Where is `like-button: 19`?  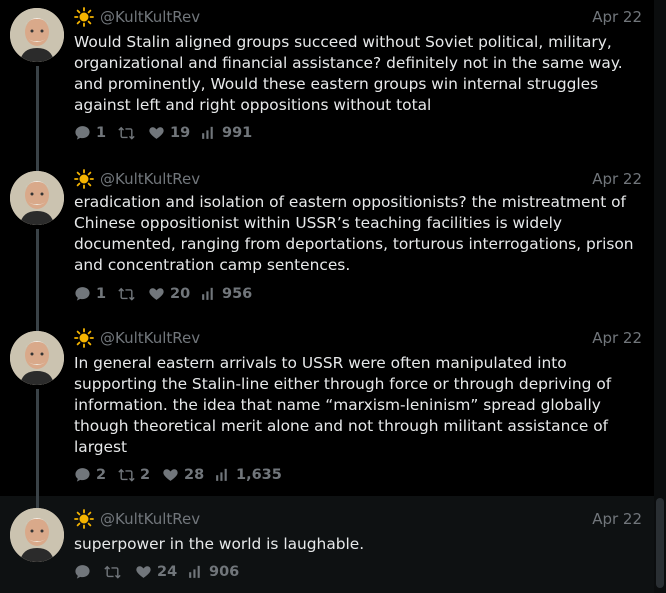
like-button: 19 is located at coordinates (169, 132).